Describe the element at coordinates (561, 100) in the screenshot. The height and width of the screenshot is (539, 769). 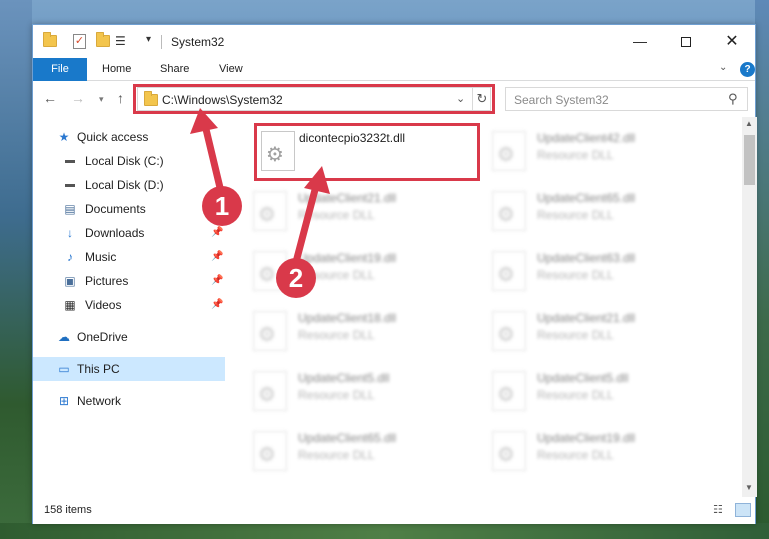
I see `search-input: Search System32` at that location.